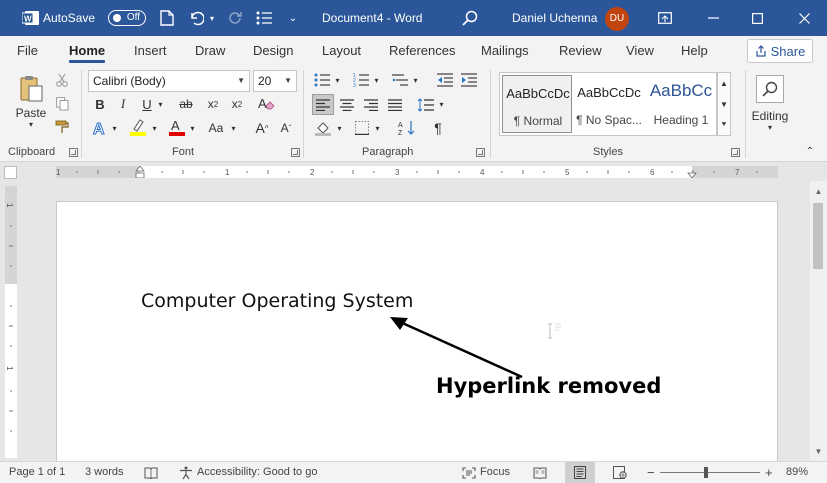  I want to click on word-count: 3 words, so click(104, 472).